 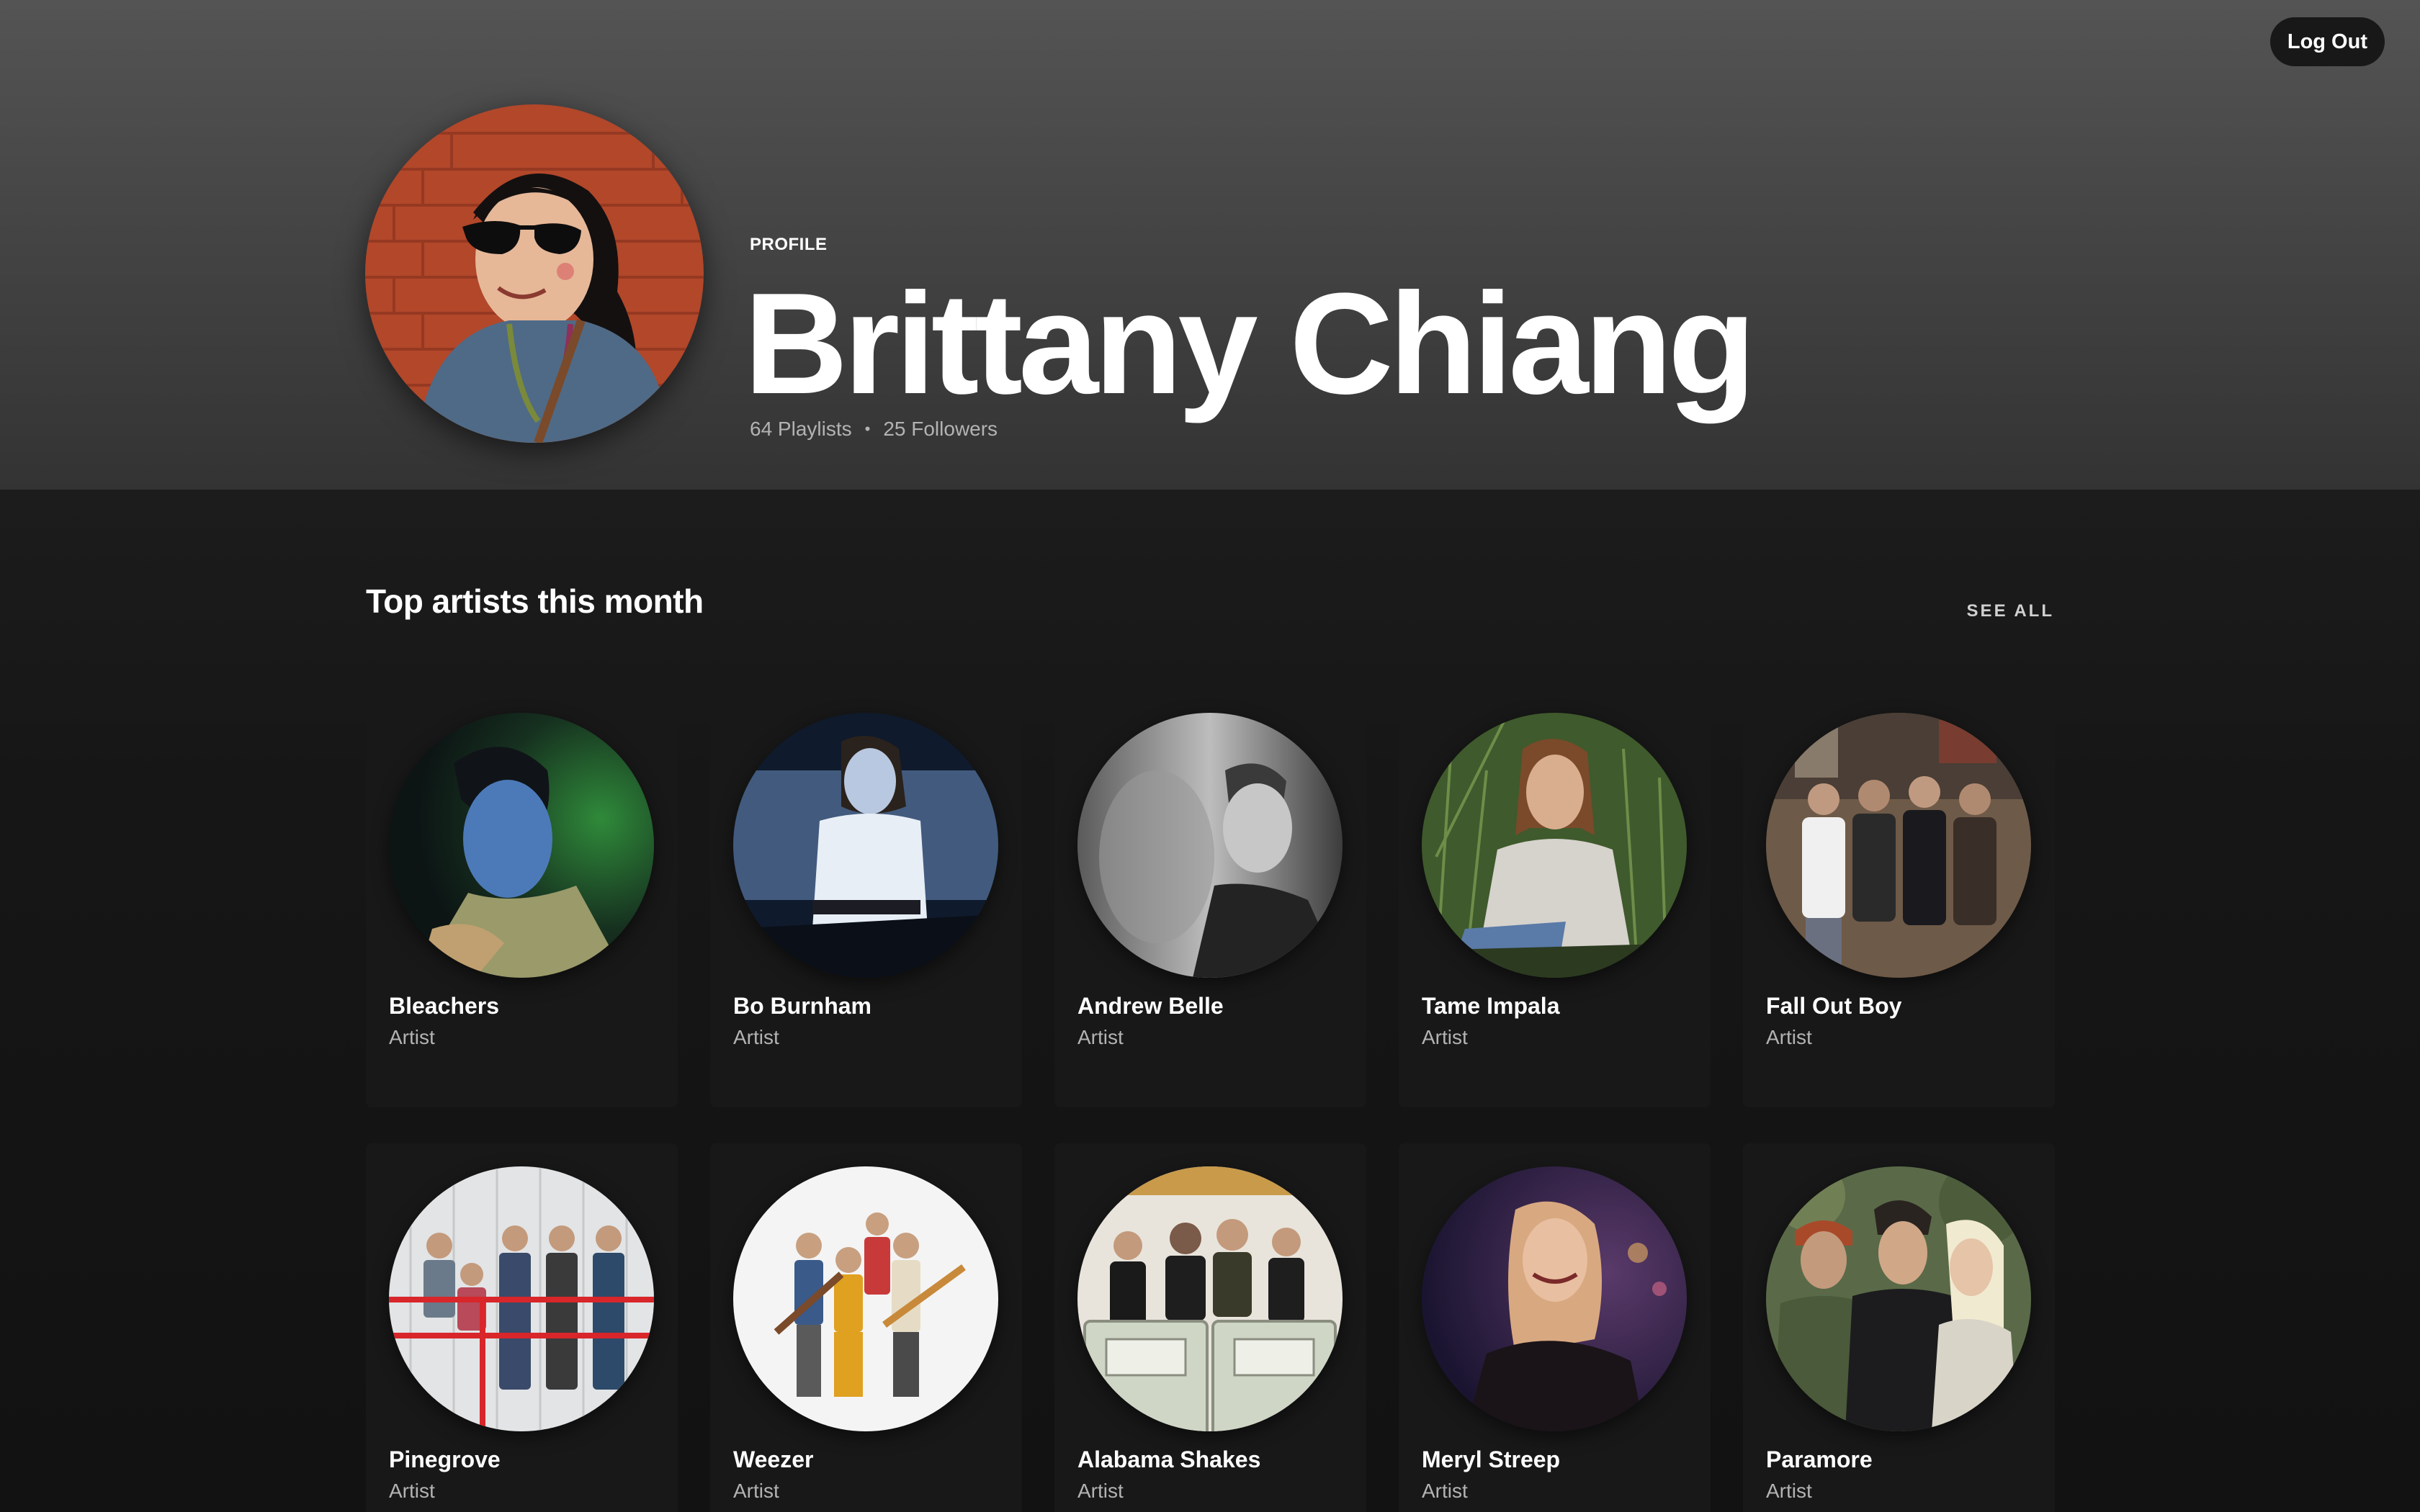 I want to click on artist-name: Weezer, so click(x=773, y=1459).